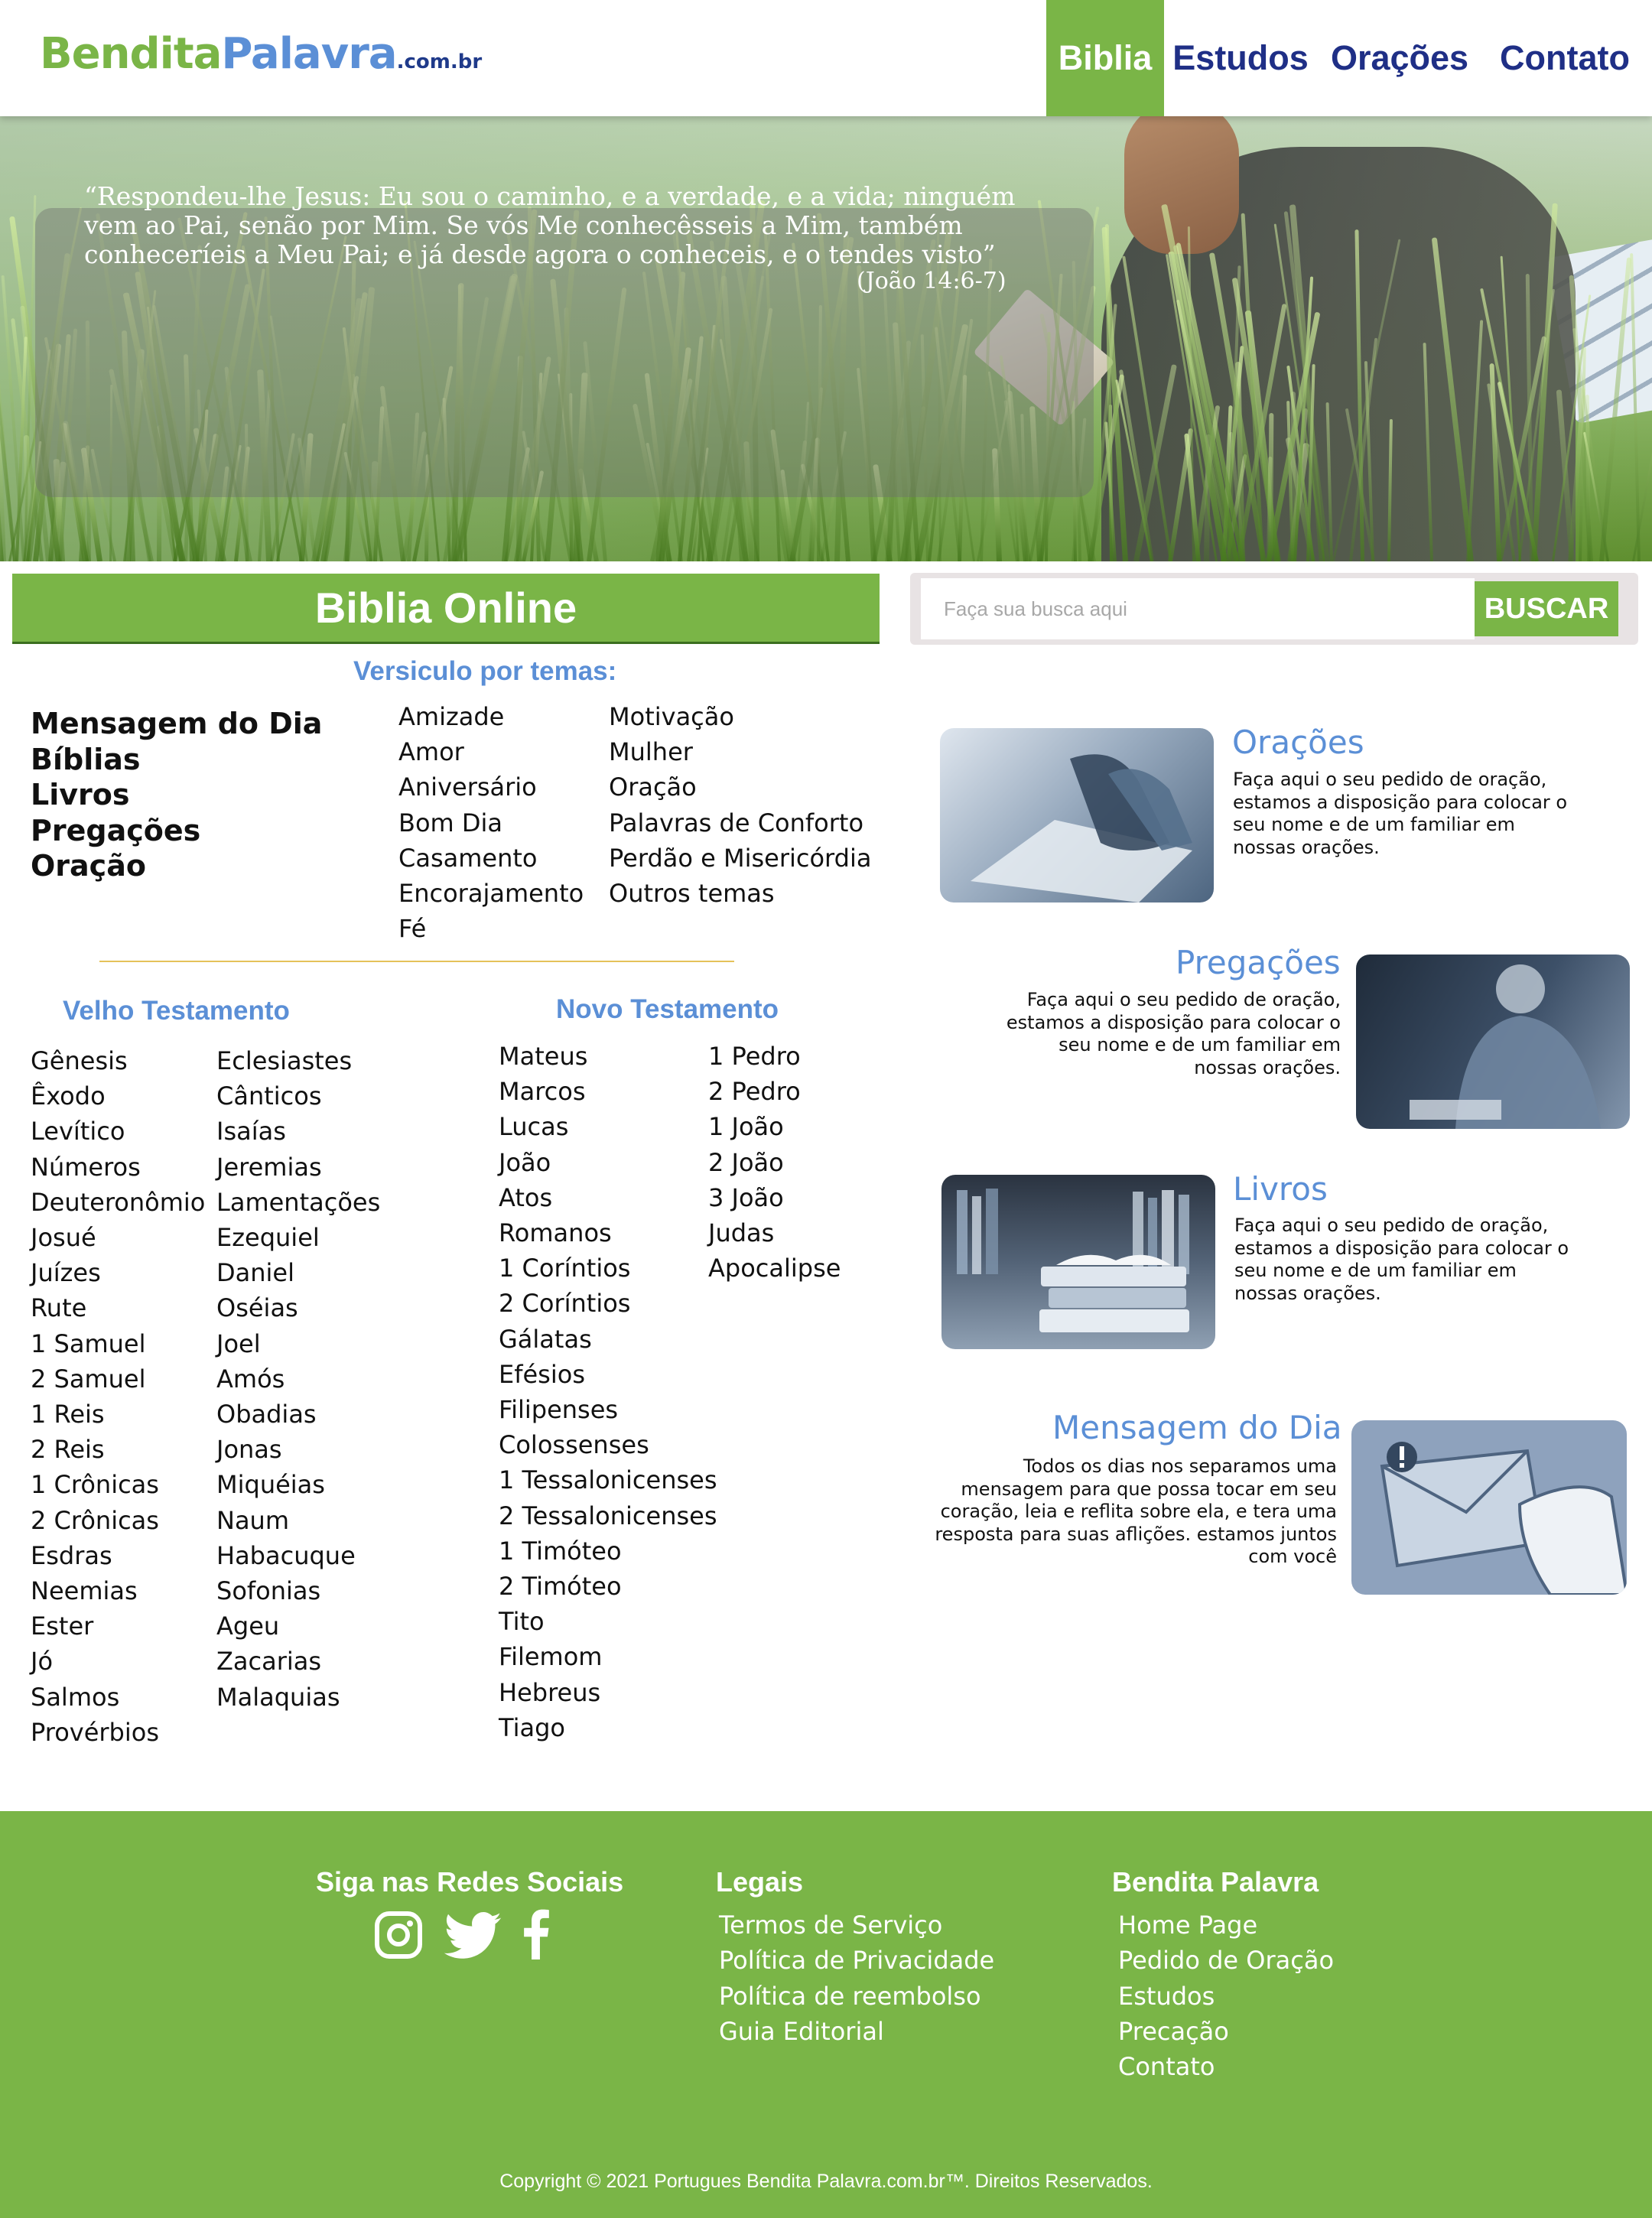  What do you see at coordinates (608, 1339) in the screenshot?
I see `book-link: Gálatas` at bounding box center [608, 1339].